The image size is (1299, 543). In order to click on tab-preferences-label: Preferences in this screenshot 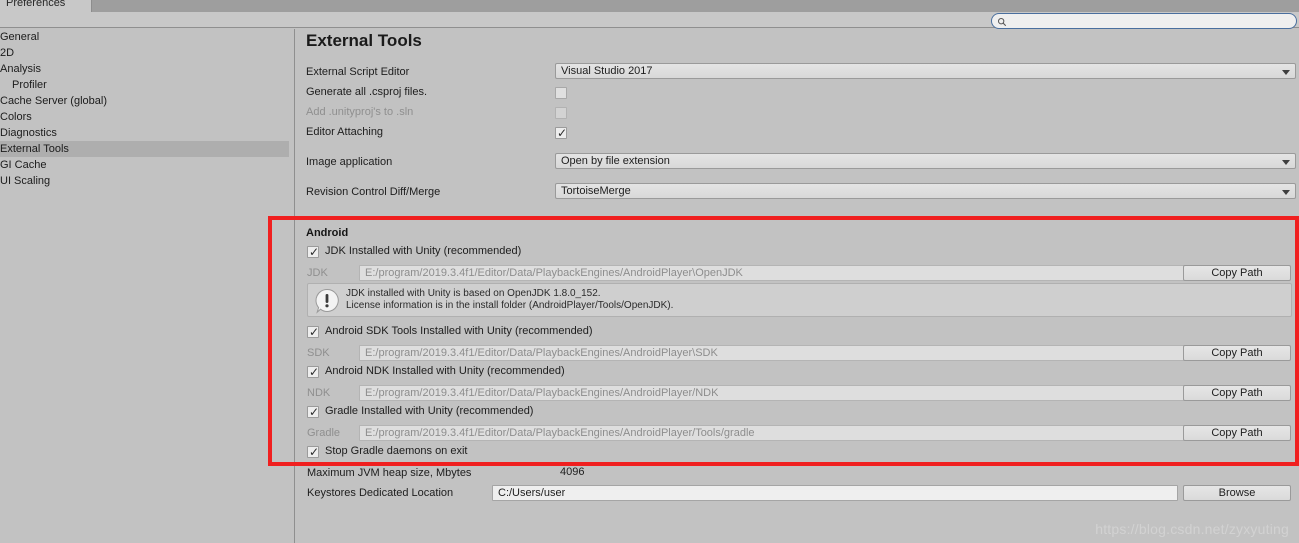, I will do `click(36, 4)`.